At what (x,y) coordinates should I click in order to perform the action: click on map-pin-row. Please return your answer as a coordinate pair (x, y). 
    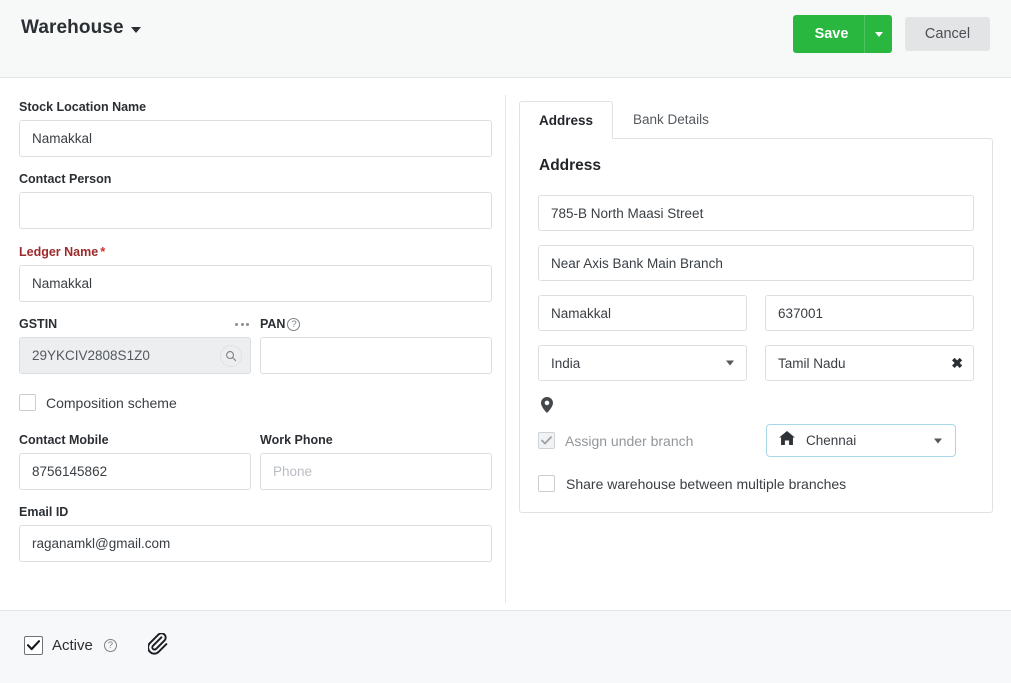
    Looking at the image, I should click on (757, 407).